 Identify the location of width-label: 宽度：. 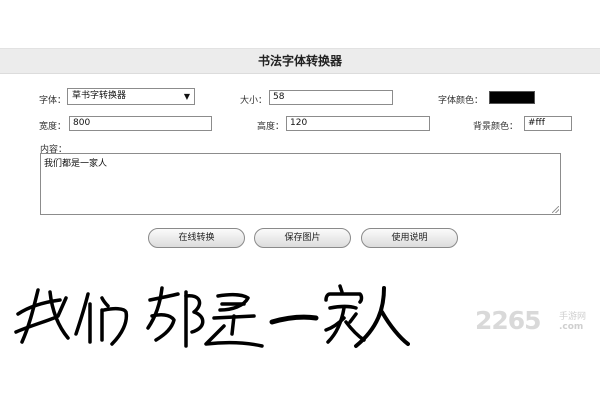
(53, 127).